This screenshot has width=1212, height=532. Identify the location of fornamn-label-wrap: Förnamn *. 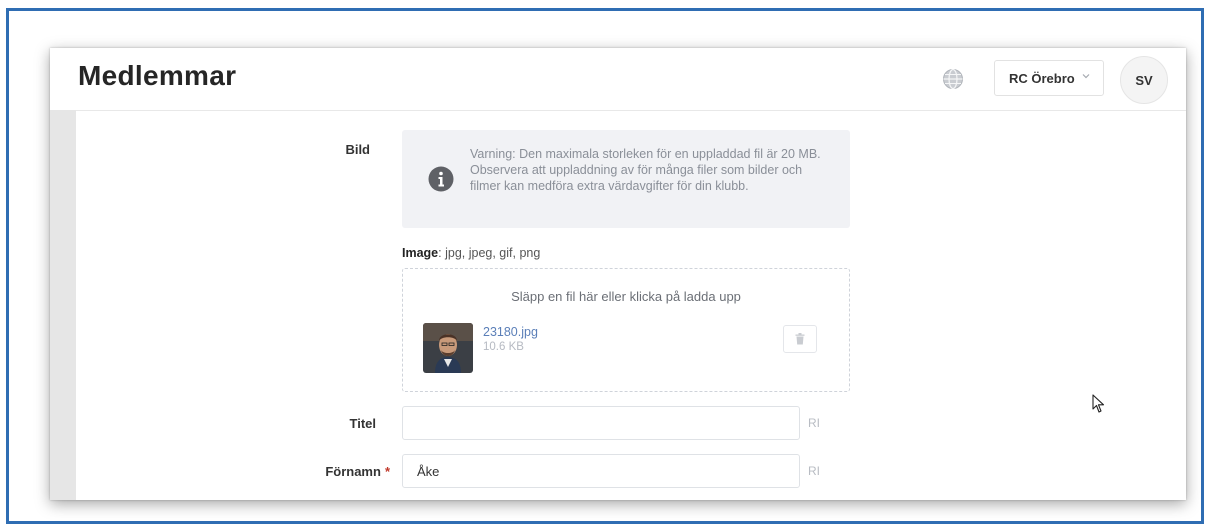
(330, 471).